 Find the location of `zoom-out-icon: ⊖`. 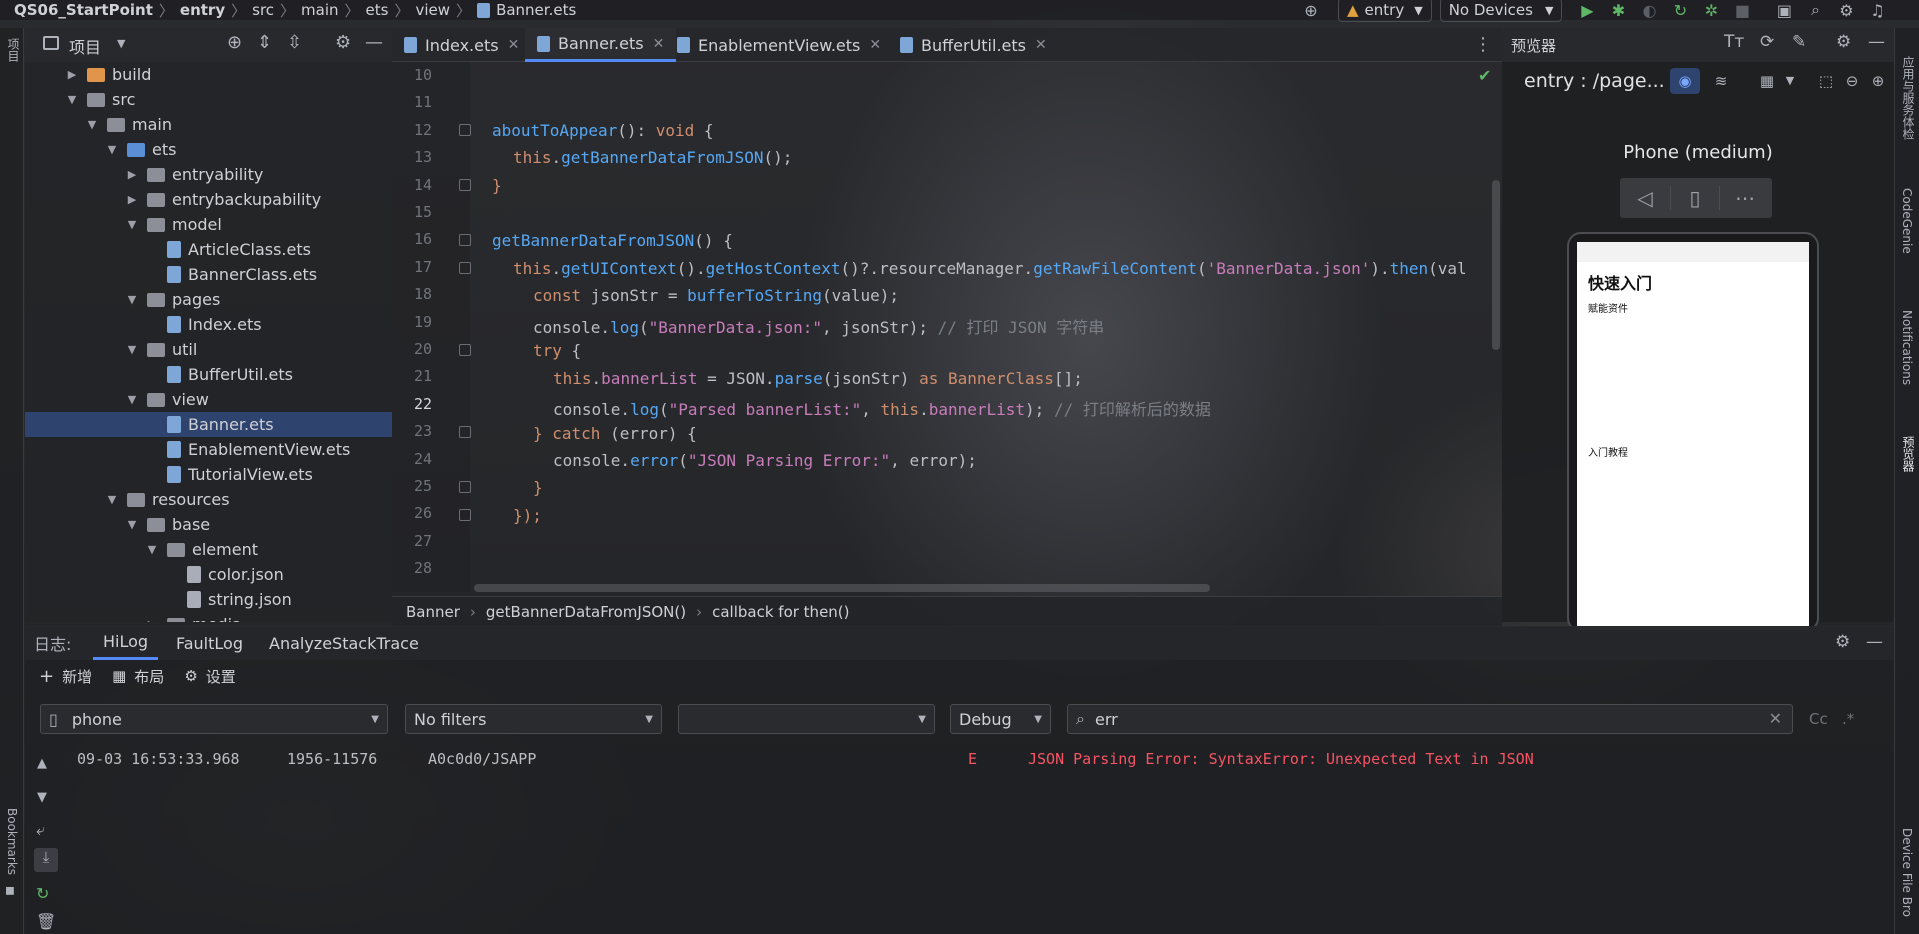

zoom-out-icon: ⊖ is located at coordinates (1852, 81).